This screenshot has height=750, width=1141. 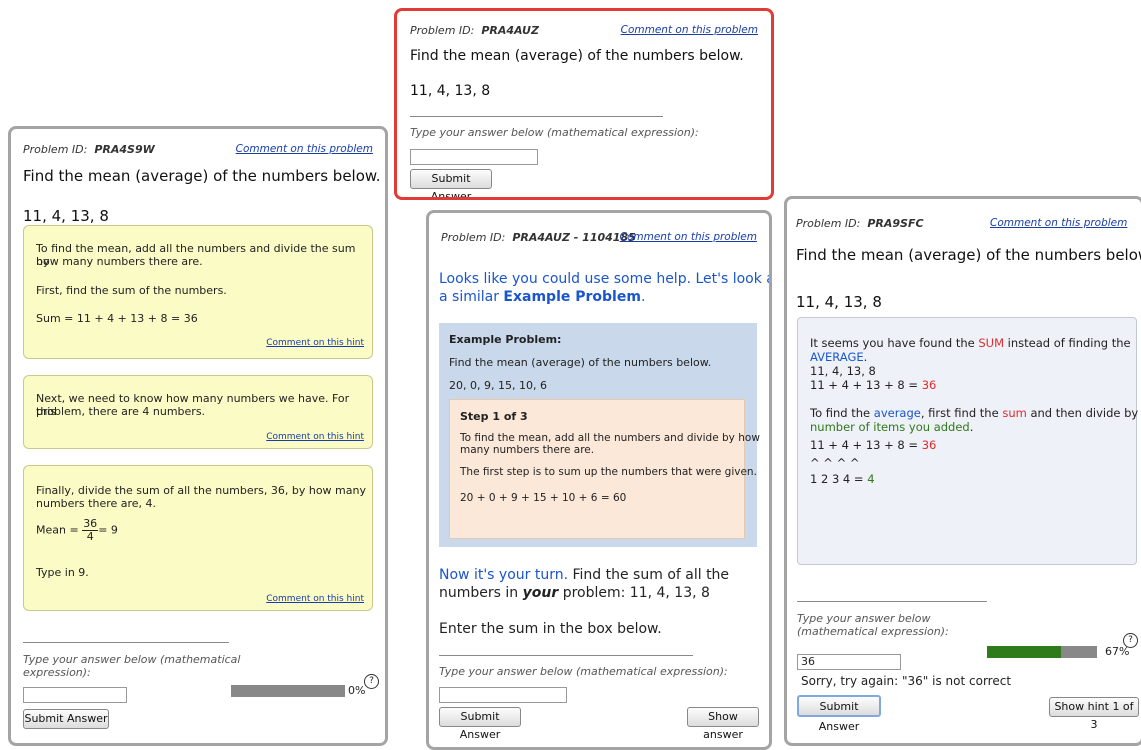 What do you see at coordinates (723, 724) in the screenshot?
I see `show-answer-button: Show answer` at bounding box center [723, 724].